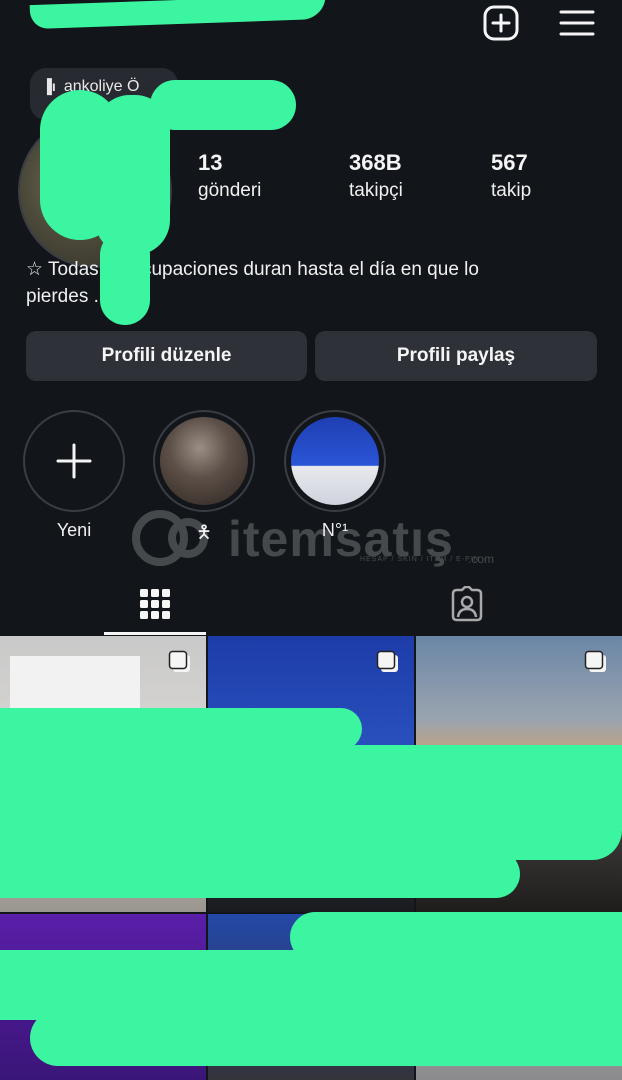 The image size is (622, 1080). Describe the element at coordinates (166, 356) in the screenshot. I see `edit-profile-button: Profili düzenle` at that location.